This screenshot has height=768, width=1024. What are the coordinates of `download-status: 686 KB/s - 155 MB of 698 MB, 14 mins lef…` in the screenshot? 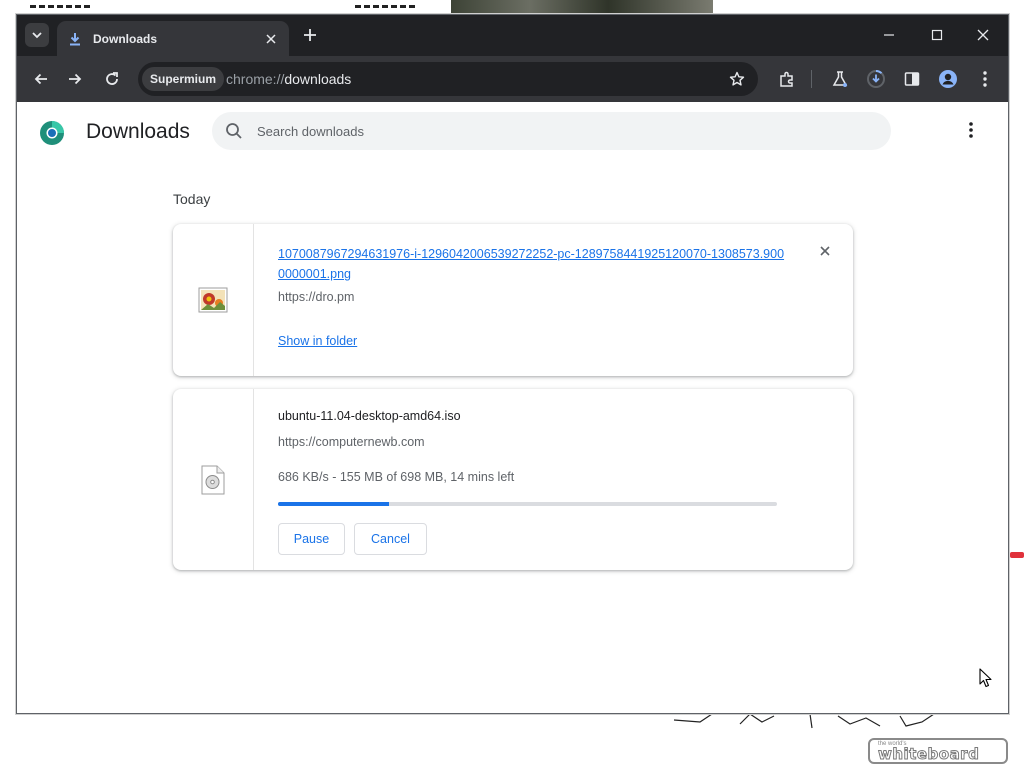 It's located at (396, 477).